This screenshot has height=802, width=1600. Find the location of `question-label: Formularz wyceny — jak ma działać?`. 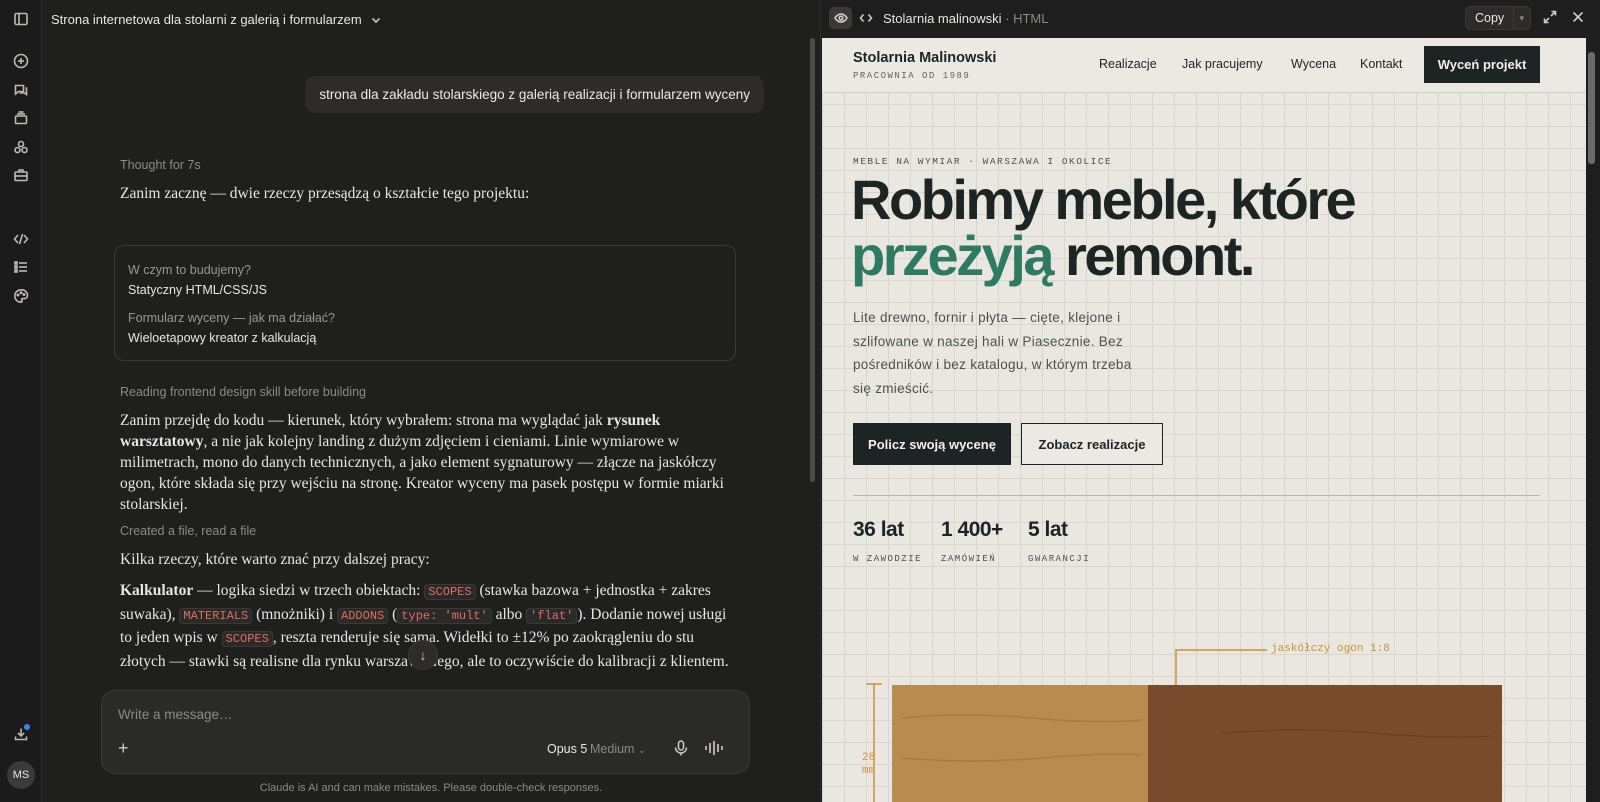

question-label: Formularz wyceny — jak ma działać? is located at coordinates (232, 318).